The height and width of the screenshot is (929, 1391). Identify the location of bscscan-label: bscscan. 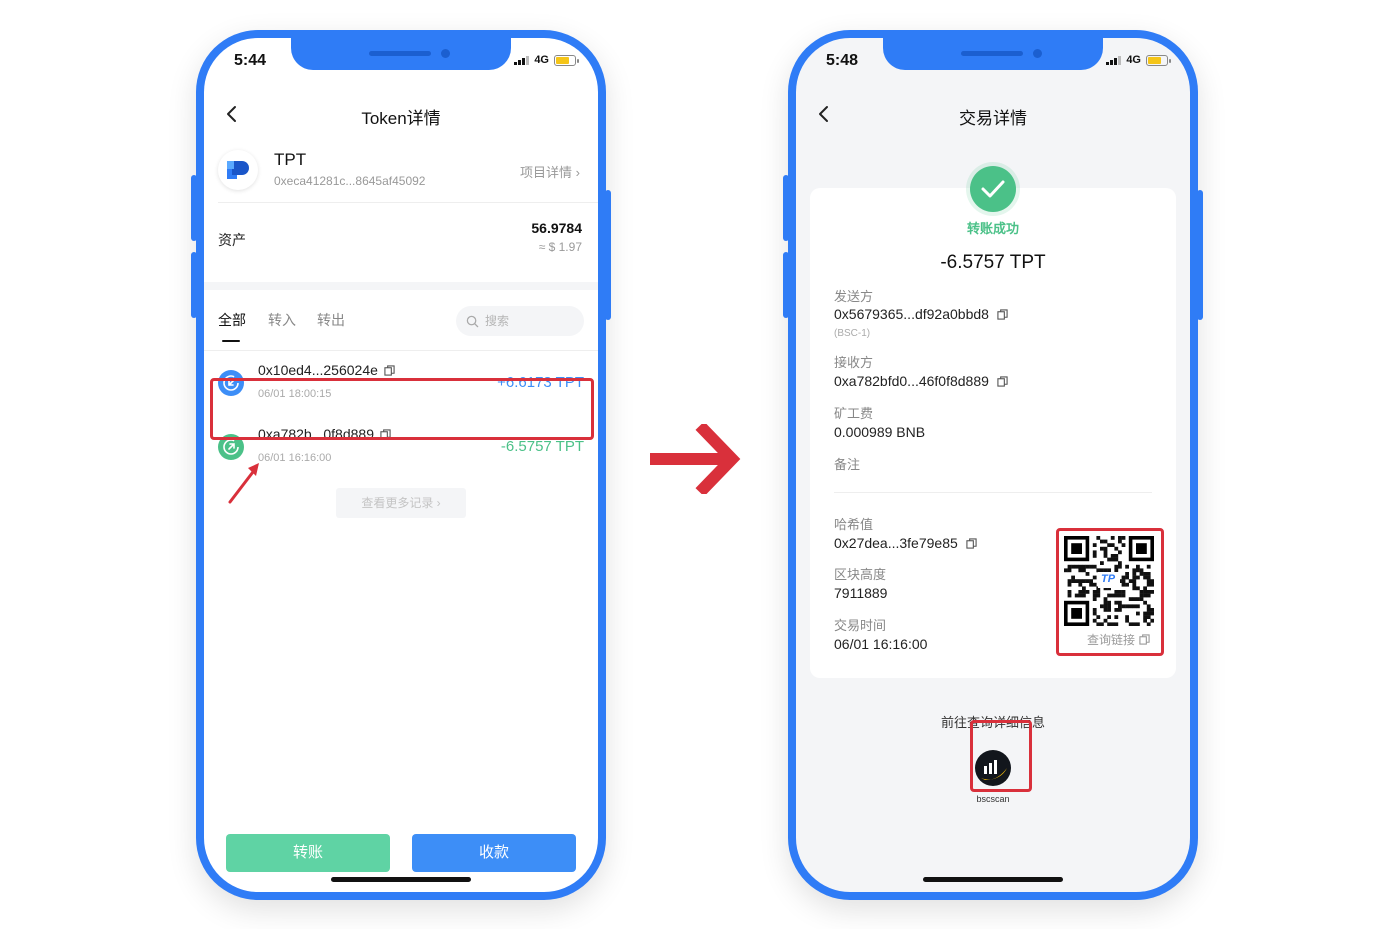
(993, 799).